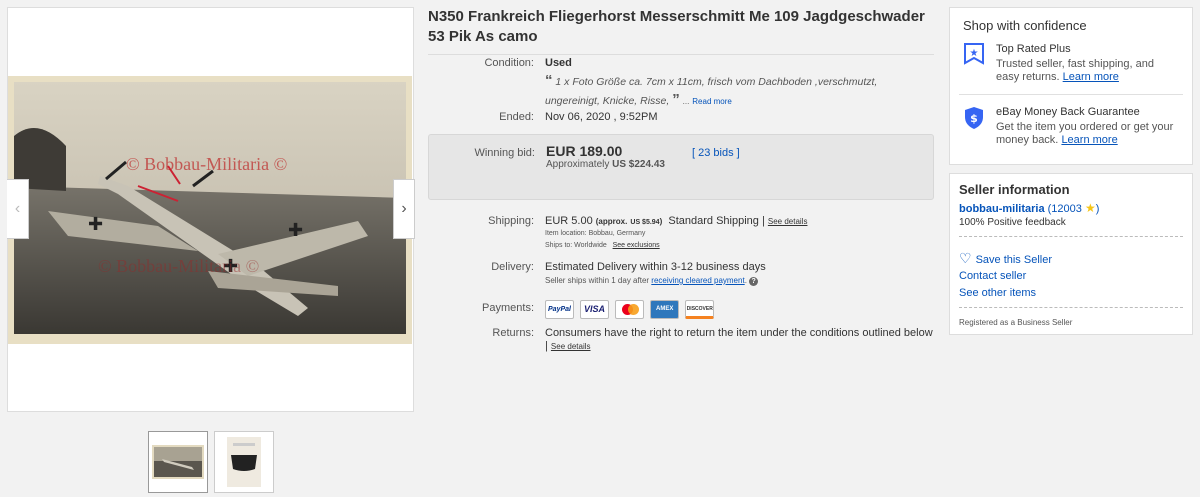 The height and width of the screenshot is (497, 1200). Describe the element at coordinates (716, 221) in the screenshot. I see `shipping-method: Standard Shipping |` at that location.